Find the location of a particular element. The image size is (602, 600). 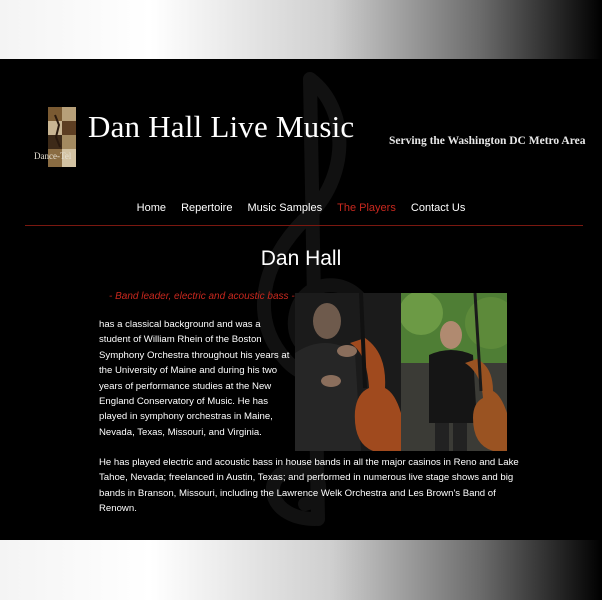

logo-mark: Dance-Tel is located at coordinates (55, 137).